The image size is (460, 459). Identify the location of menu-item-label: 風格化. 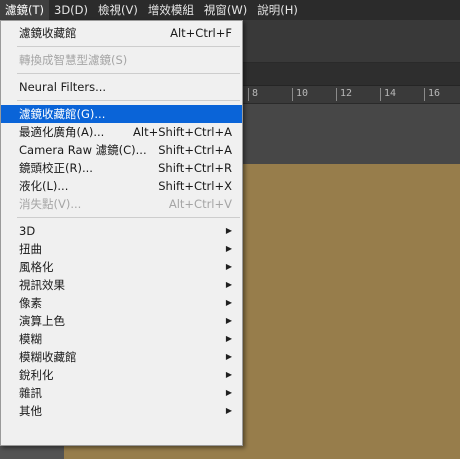
(36, 267).